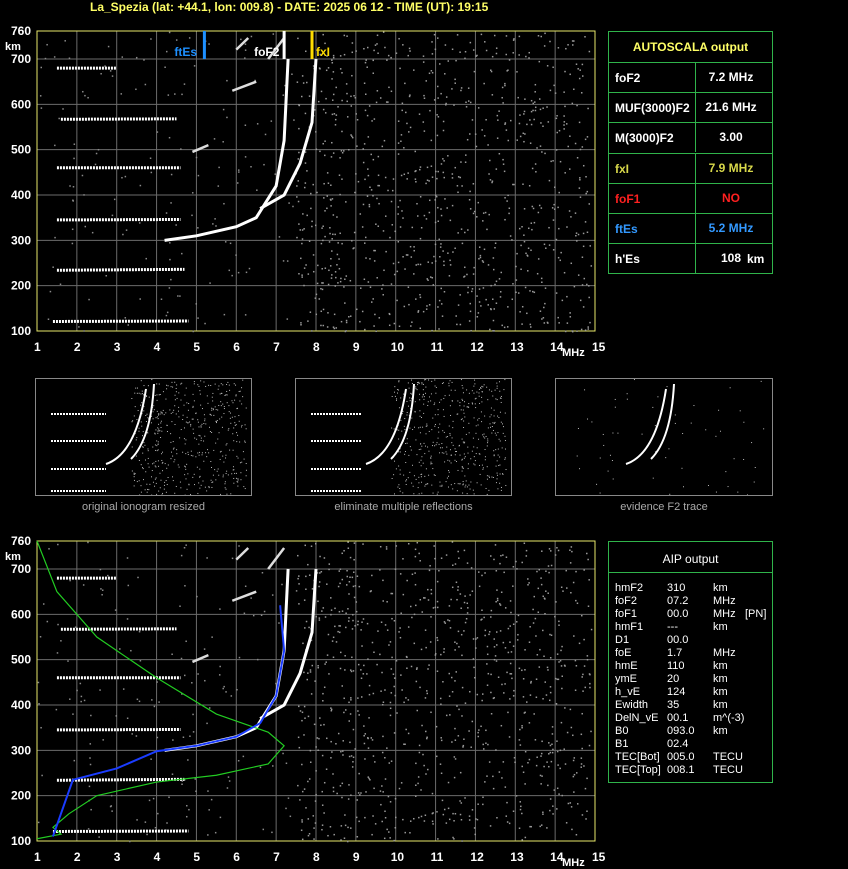 Image resolution: width=848 pixels, height=869 pixels. What do you see at coordinates (517, 347) in the screenshot?
I see `x-tick-label: 13` at bounding box center [517, 347].